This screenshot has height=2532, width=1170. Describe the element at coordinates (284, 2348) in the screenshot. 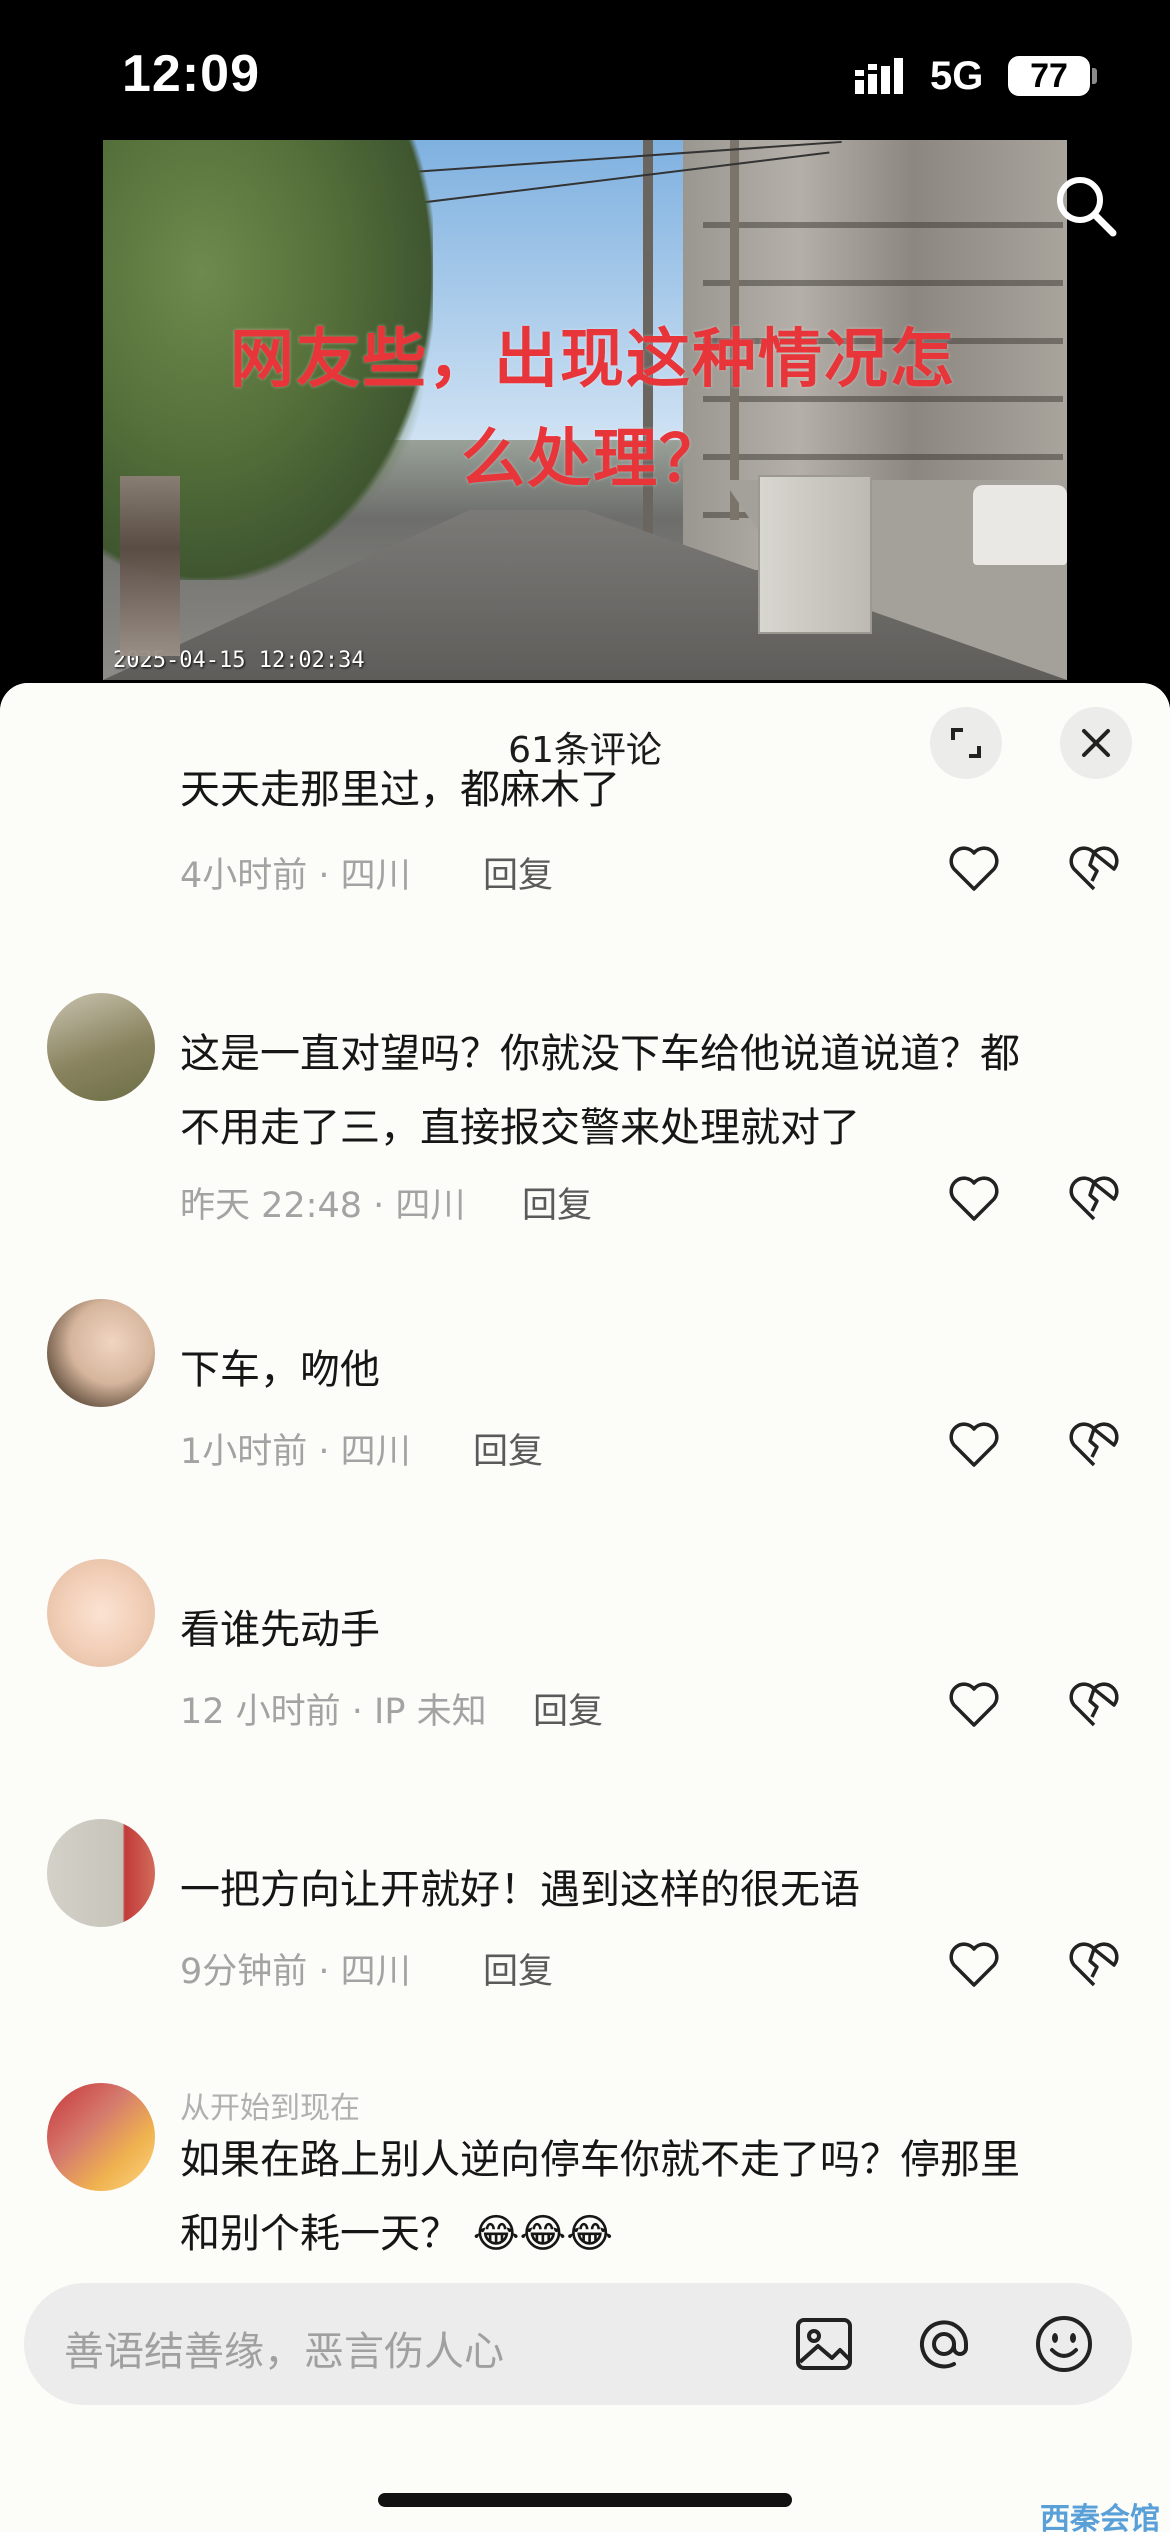

I see `comment-input: 善语结善缘，恶言伤人心` at that location.